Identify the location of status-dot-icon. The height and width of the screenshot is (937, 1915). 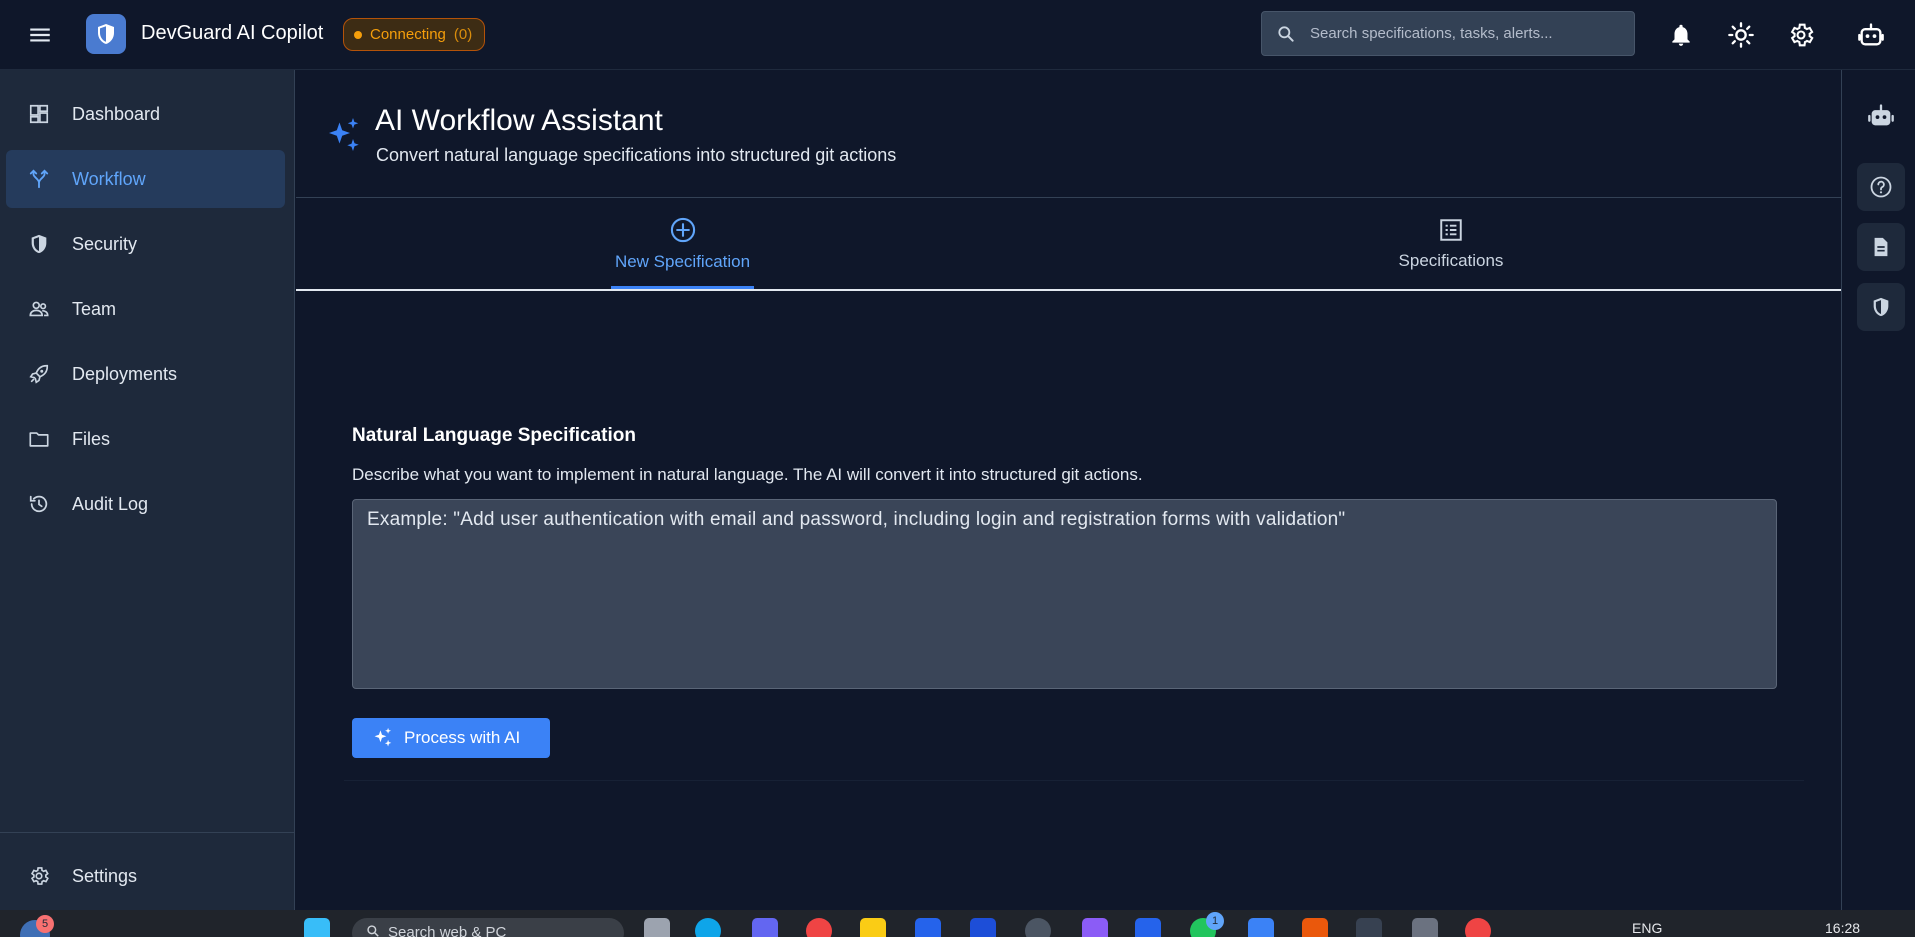
(358, 34).